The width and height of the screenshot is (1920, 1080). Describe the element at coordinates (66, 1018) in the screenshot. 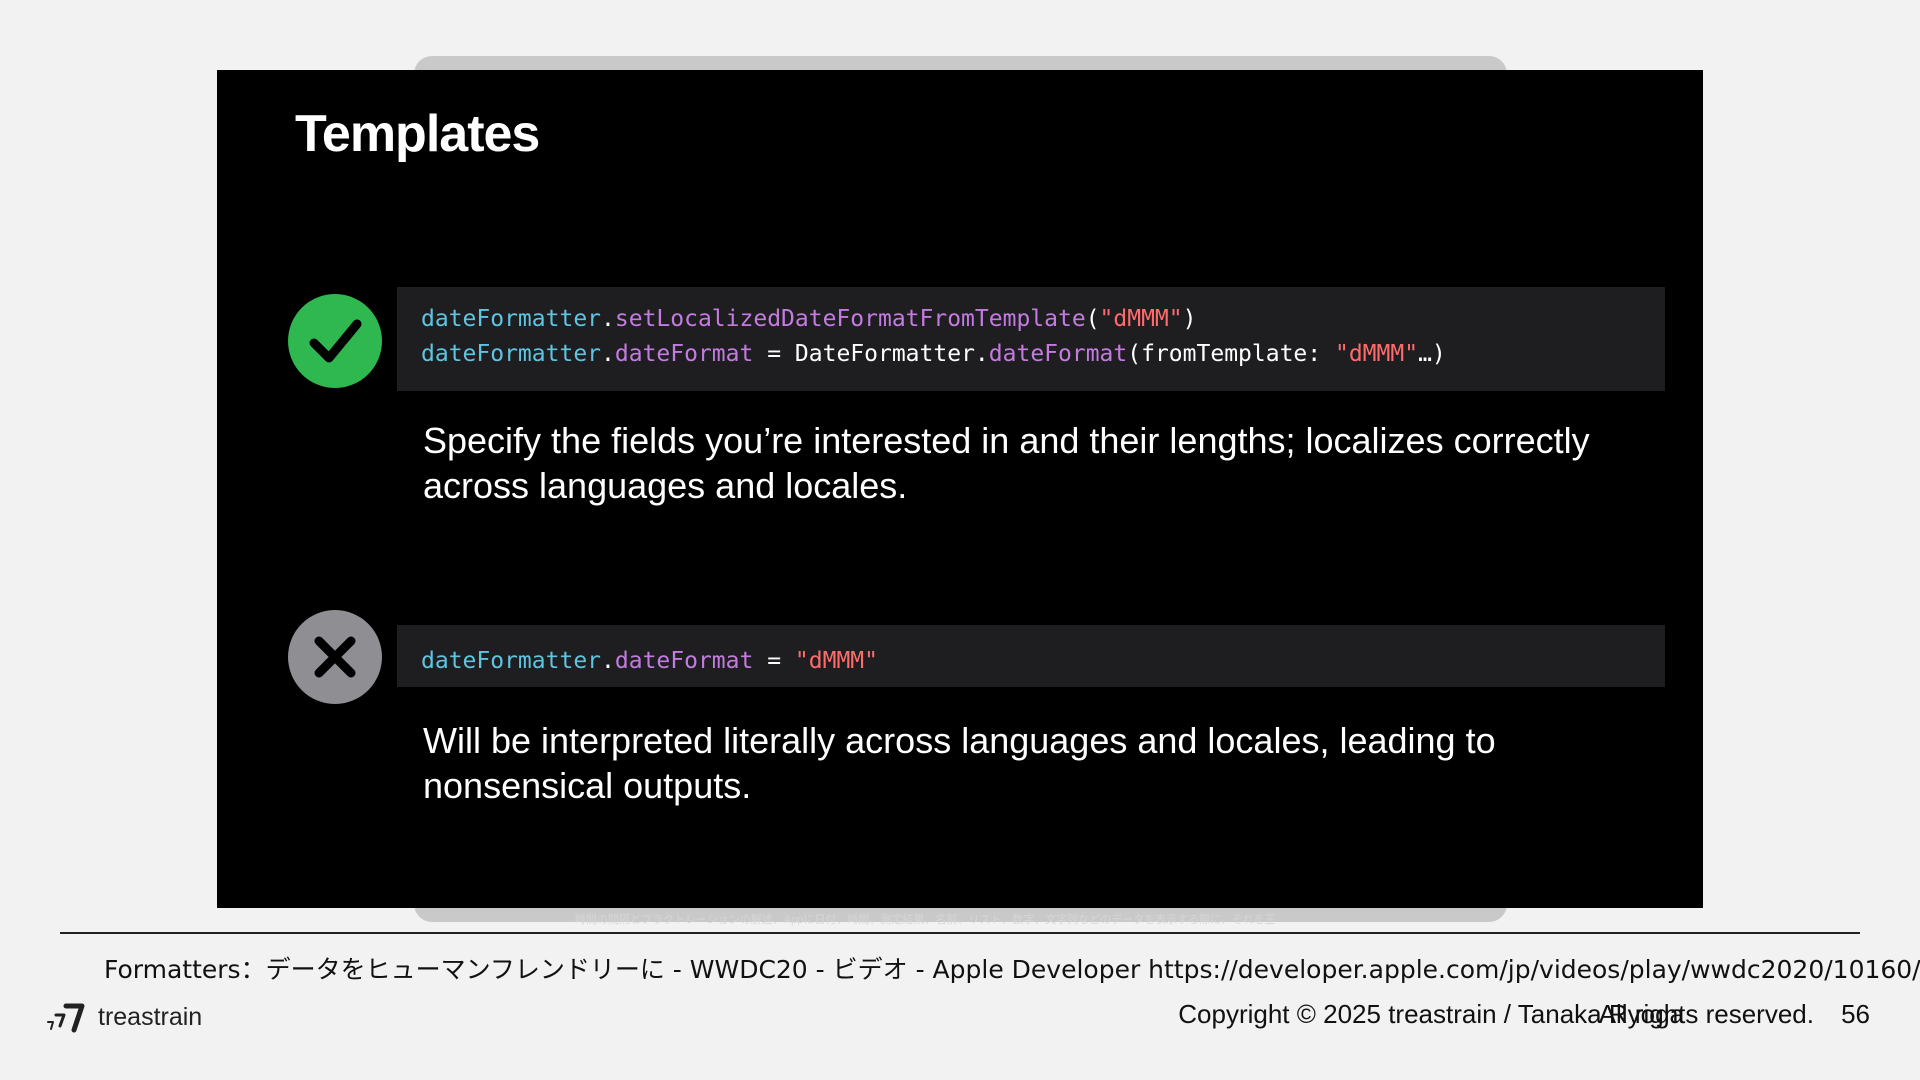

I see `treastrain-logo-icon` at that location.